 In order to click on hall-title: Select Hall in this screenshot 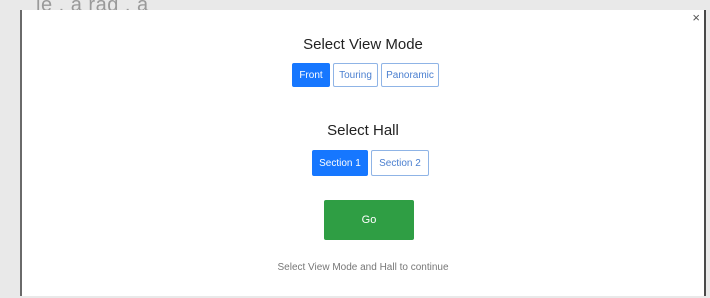, I will do `click(363, 130)`.